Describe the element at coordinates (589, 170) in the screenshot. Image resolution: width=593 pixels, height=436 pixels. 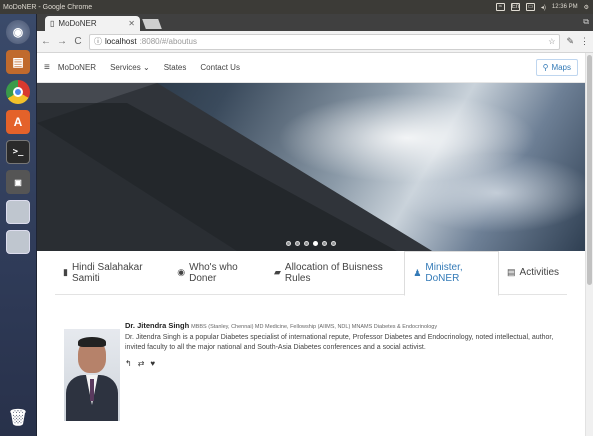
I see `scrollbar-thumb` at that location.